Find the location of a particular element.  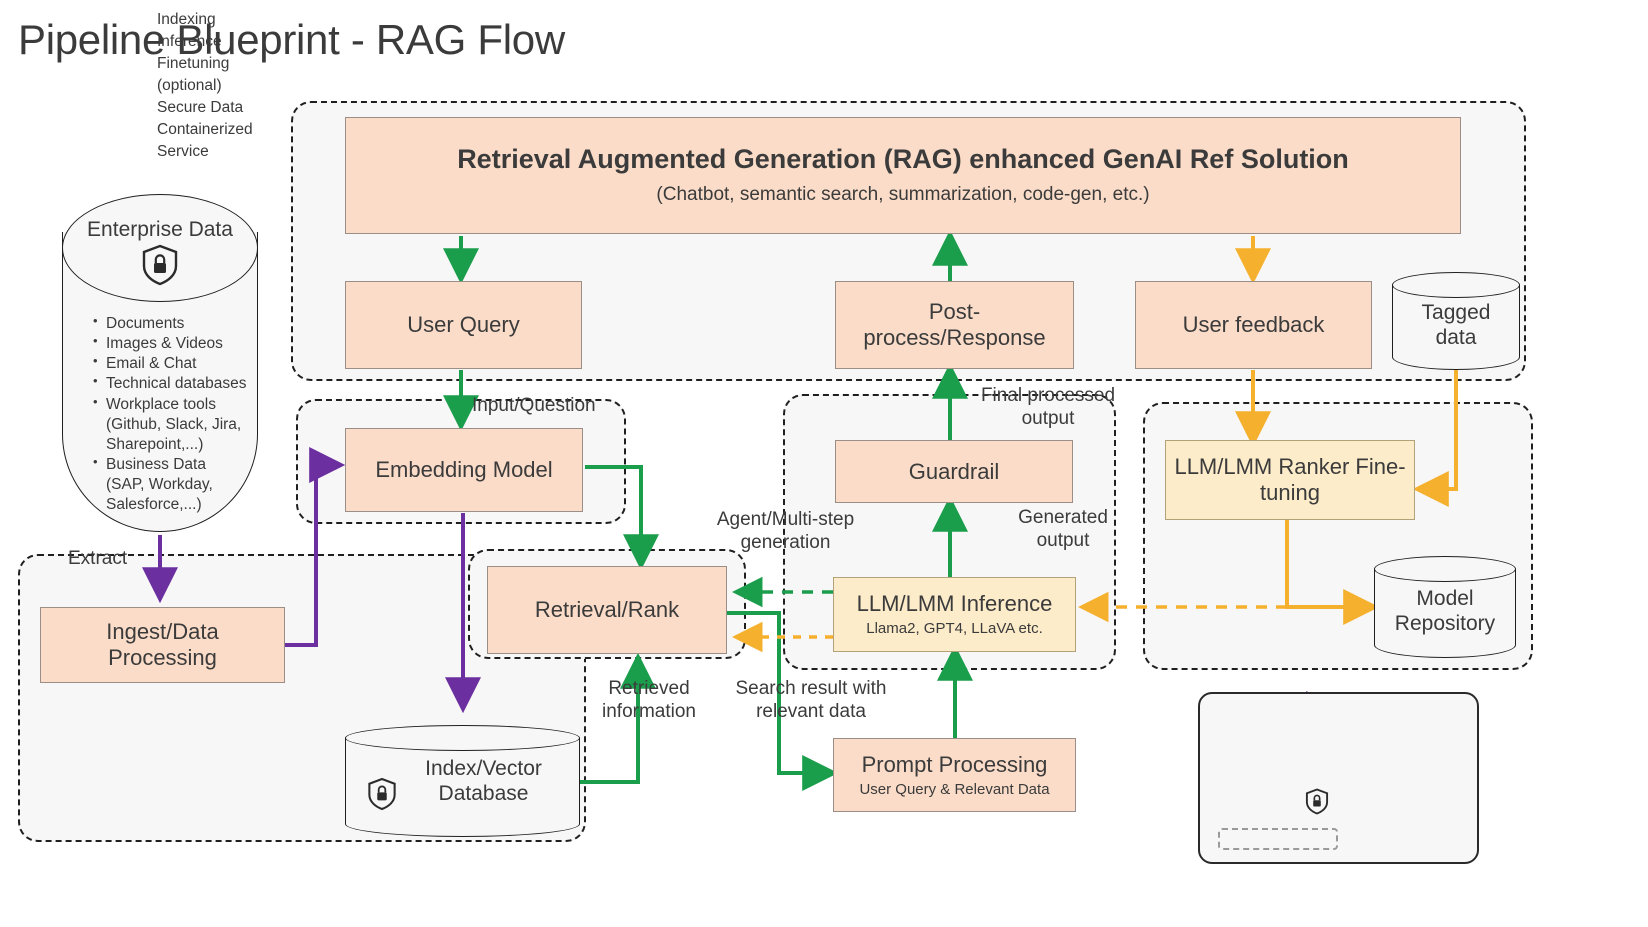

node-title: Embedding Model is located at coordinates (464, 470).